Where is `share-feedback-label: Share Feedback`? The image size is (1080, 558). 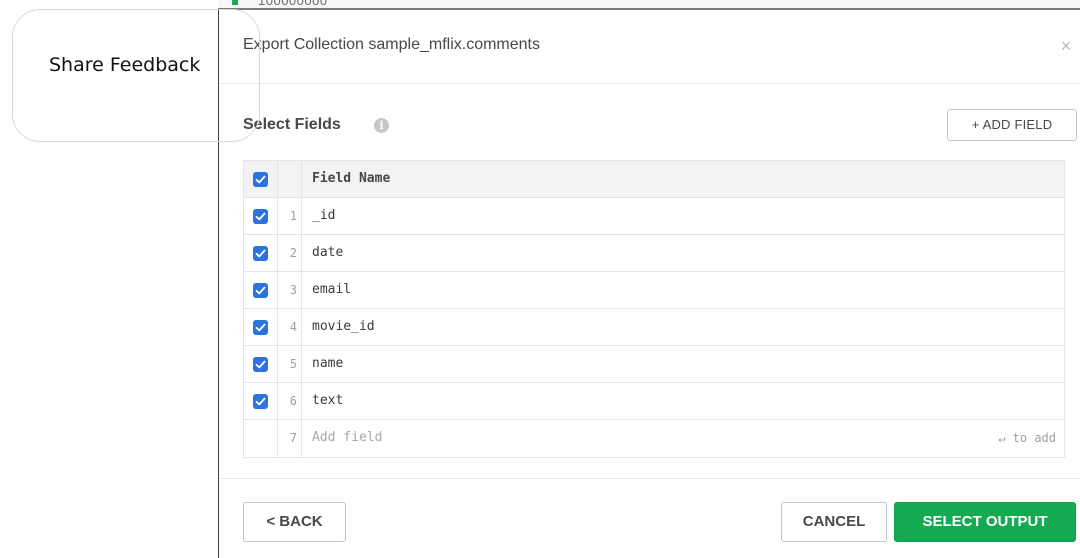
share-feedback-label: Share Feedback is located at coordinates (125, 65).